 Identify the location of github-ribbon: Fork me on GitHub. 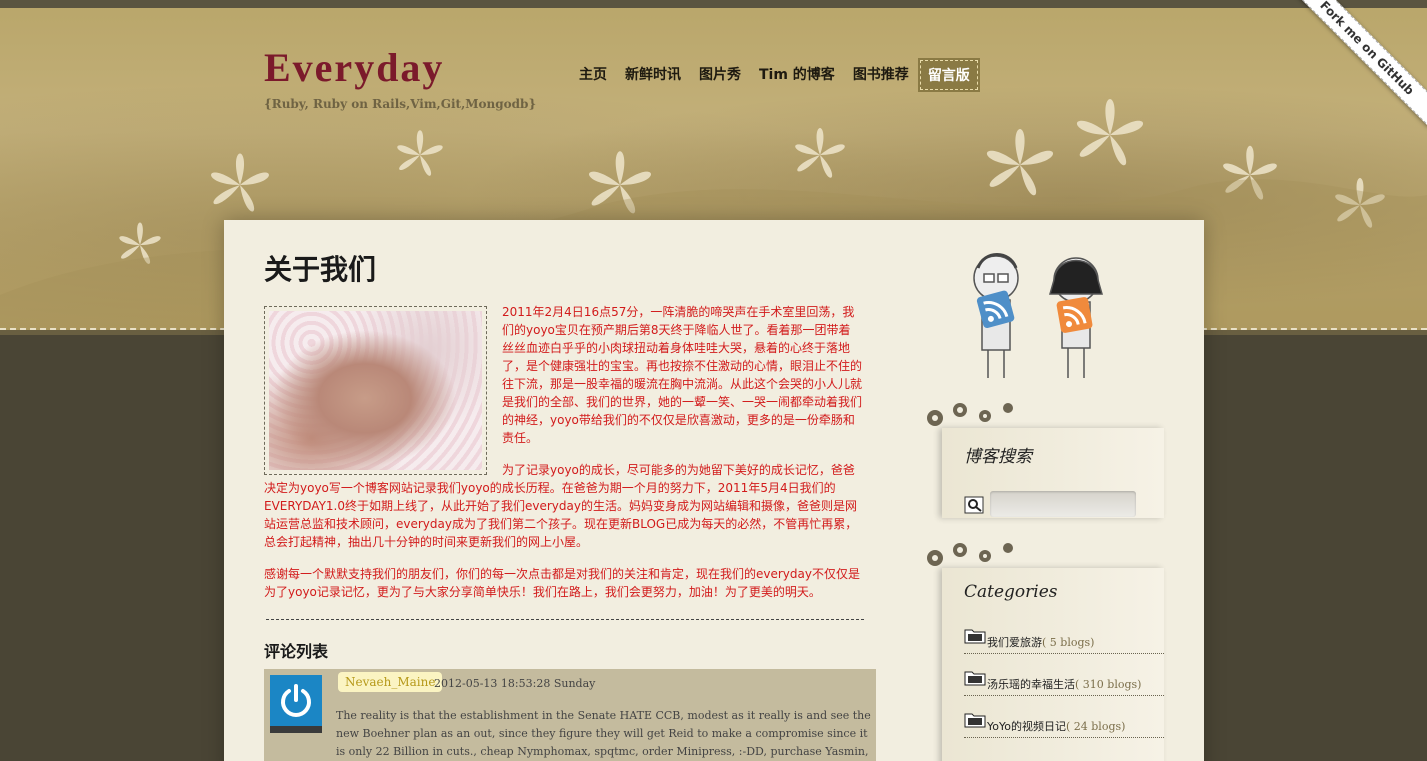
(1352, 74).